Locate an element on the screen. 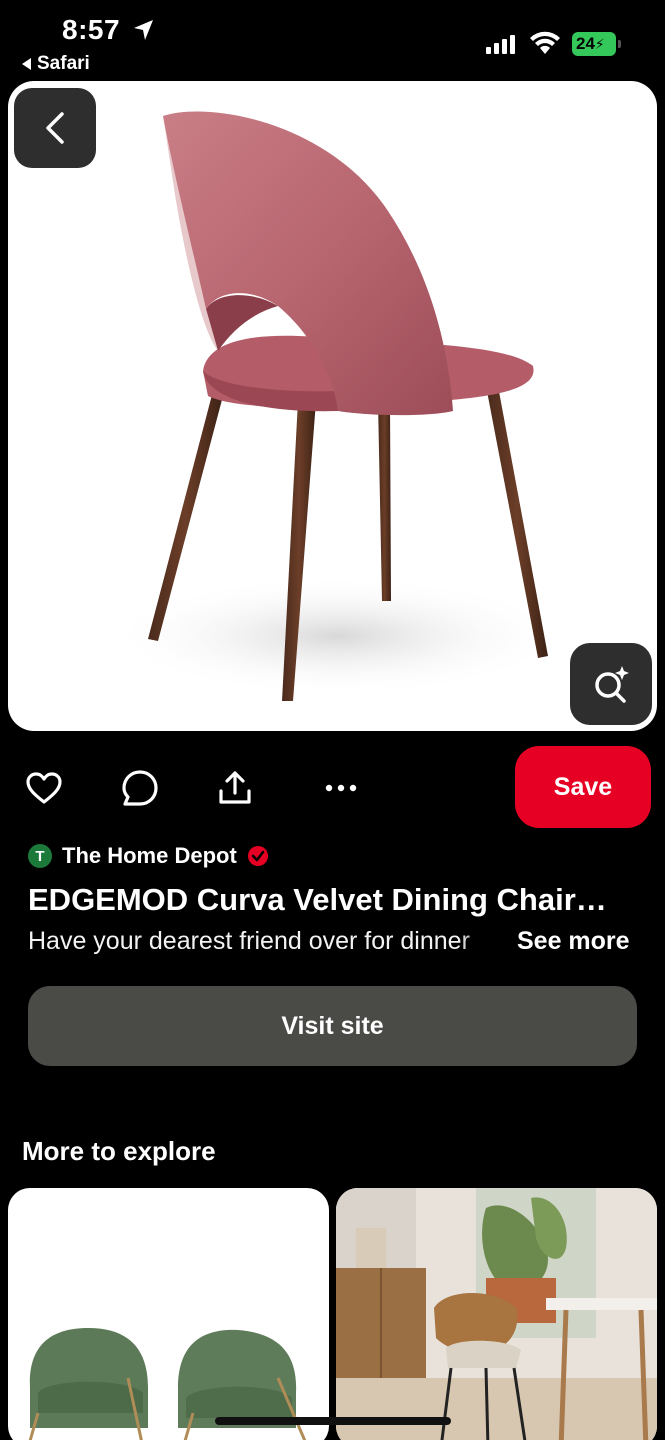  battery-level: 24 is located at coordinates (585, 43).